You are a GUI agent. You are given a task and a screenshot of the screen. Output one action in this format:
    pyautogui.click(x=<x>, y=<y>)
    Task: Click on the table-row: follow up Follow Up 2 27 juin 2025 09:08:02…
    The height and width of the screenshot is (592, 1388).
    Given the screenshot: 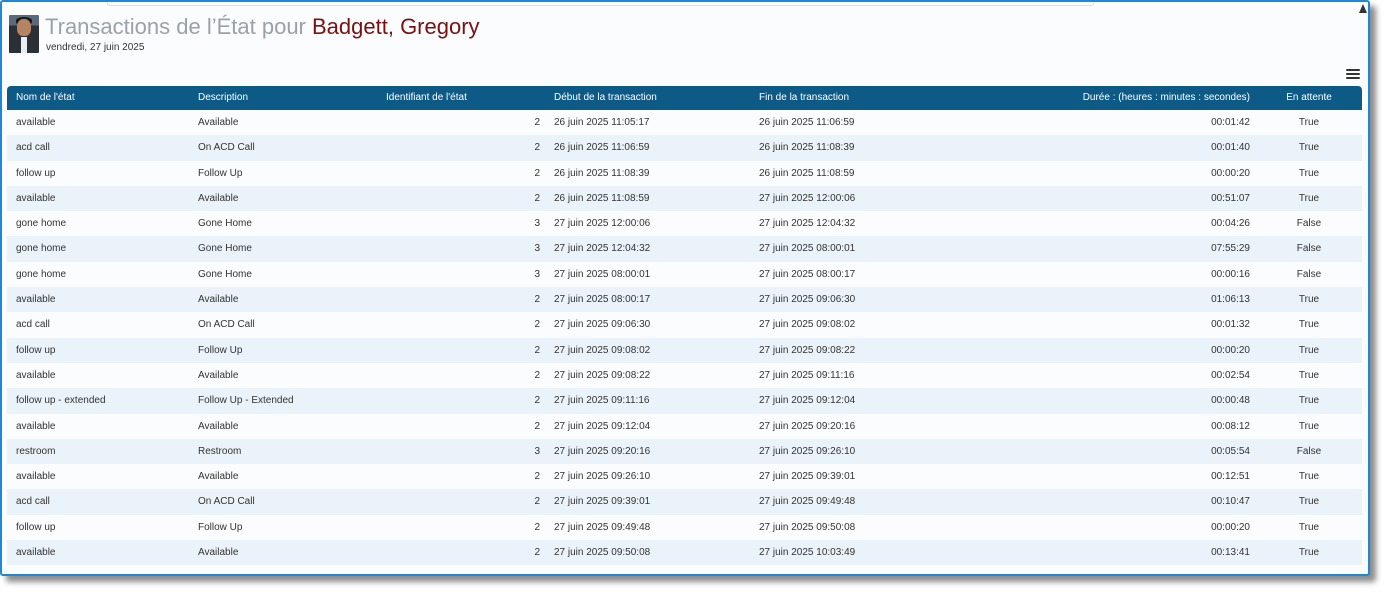 What is the action you would take?
    pyautogui.click(x=684, y=350)
    